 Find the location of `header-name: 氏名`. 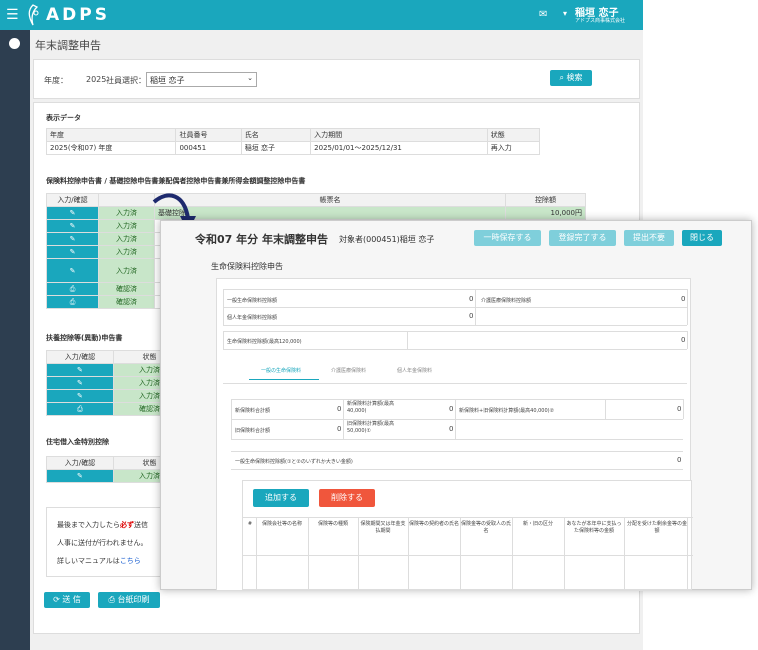

header-name: 氏名 is located at coordinates (276, 135).